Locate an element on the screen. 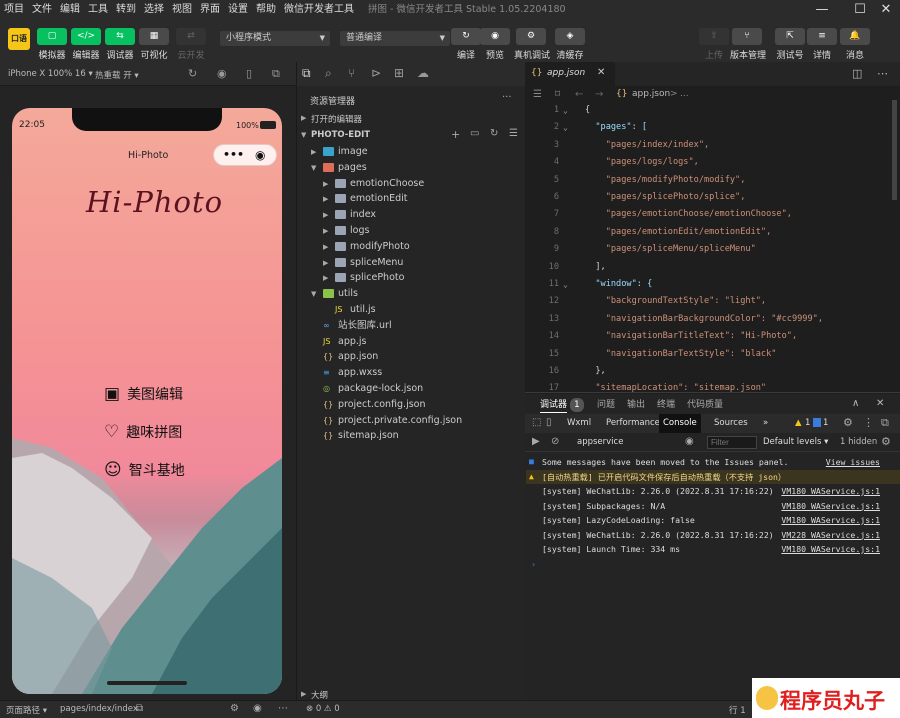  compile-select: 普通编译 ▼ is located at coordinates (395, 38).